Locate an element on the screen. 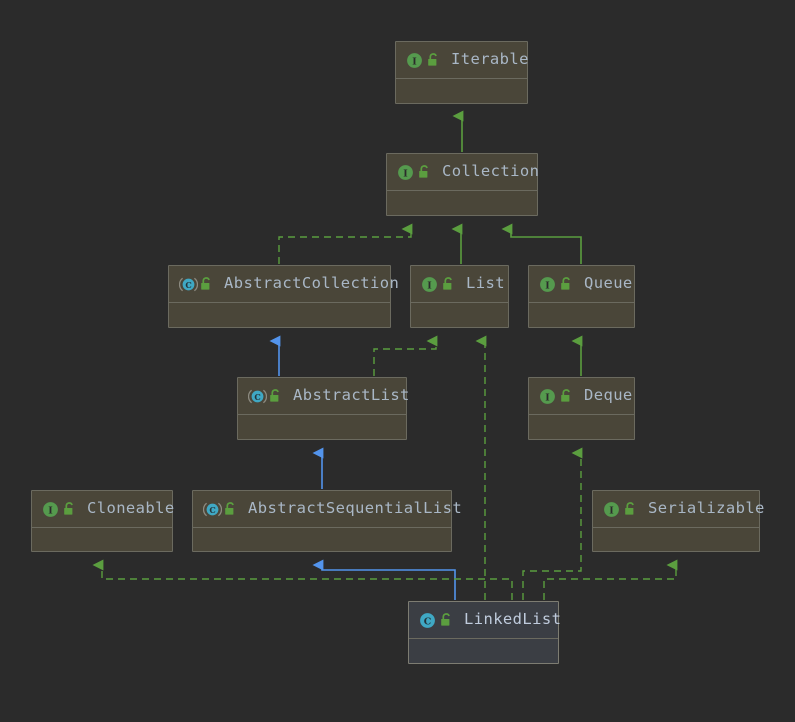 The width and height of the screenshot is (795, 722). node-header-linkedlist: C LinkedList is located at coordinates (485, 620).